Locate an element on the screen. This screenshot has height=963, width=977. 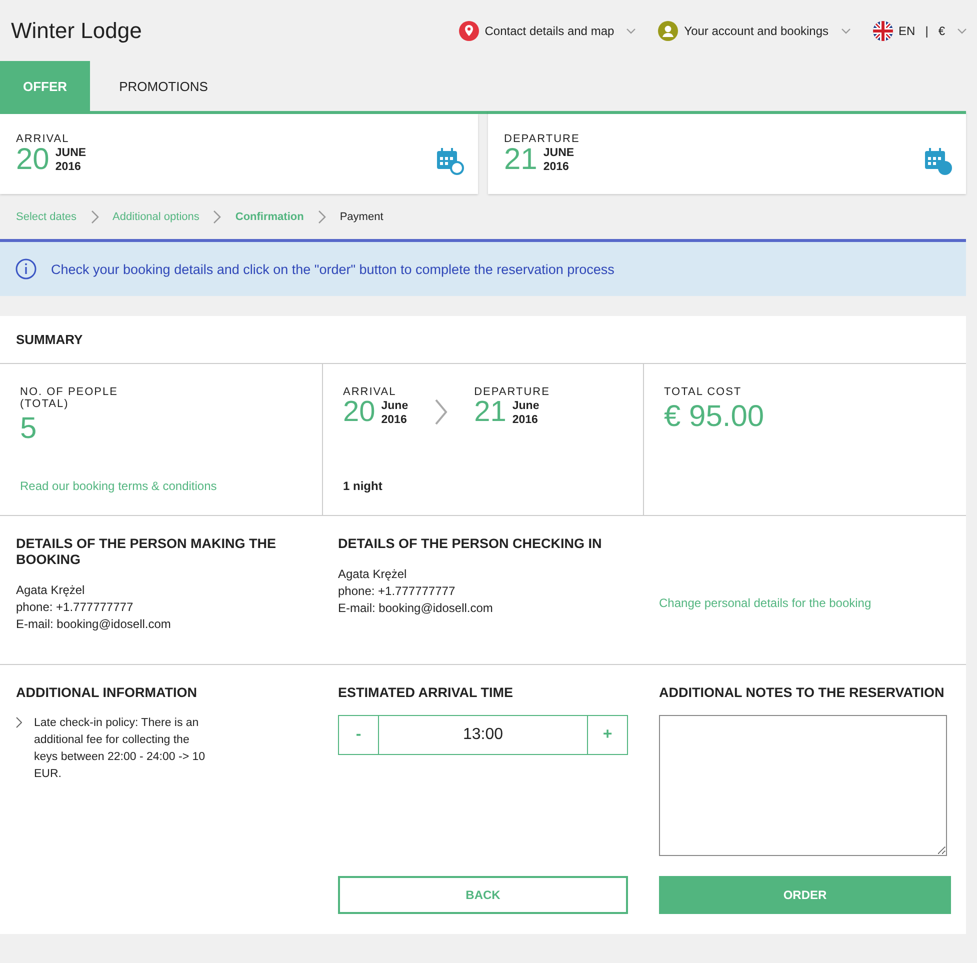
tab: PROMOTIONS is located at coordinates (163, 86).